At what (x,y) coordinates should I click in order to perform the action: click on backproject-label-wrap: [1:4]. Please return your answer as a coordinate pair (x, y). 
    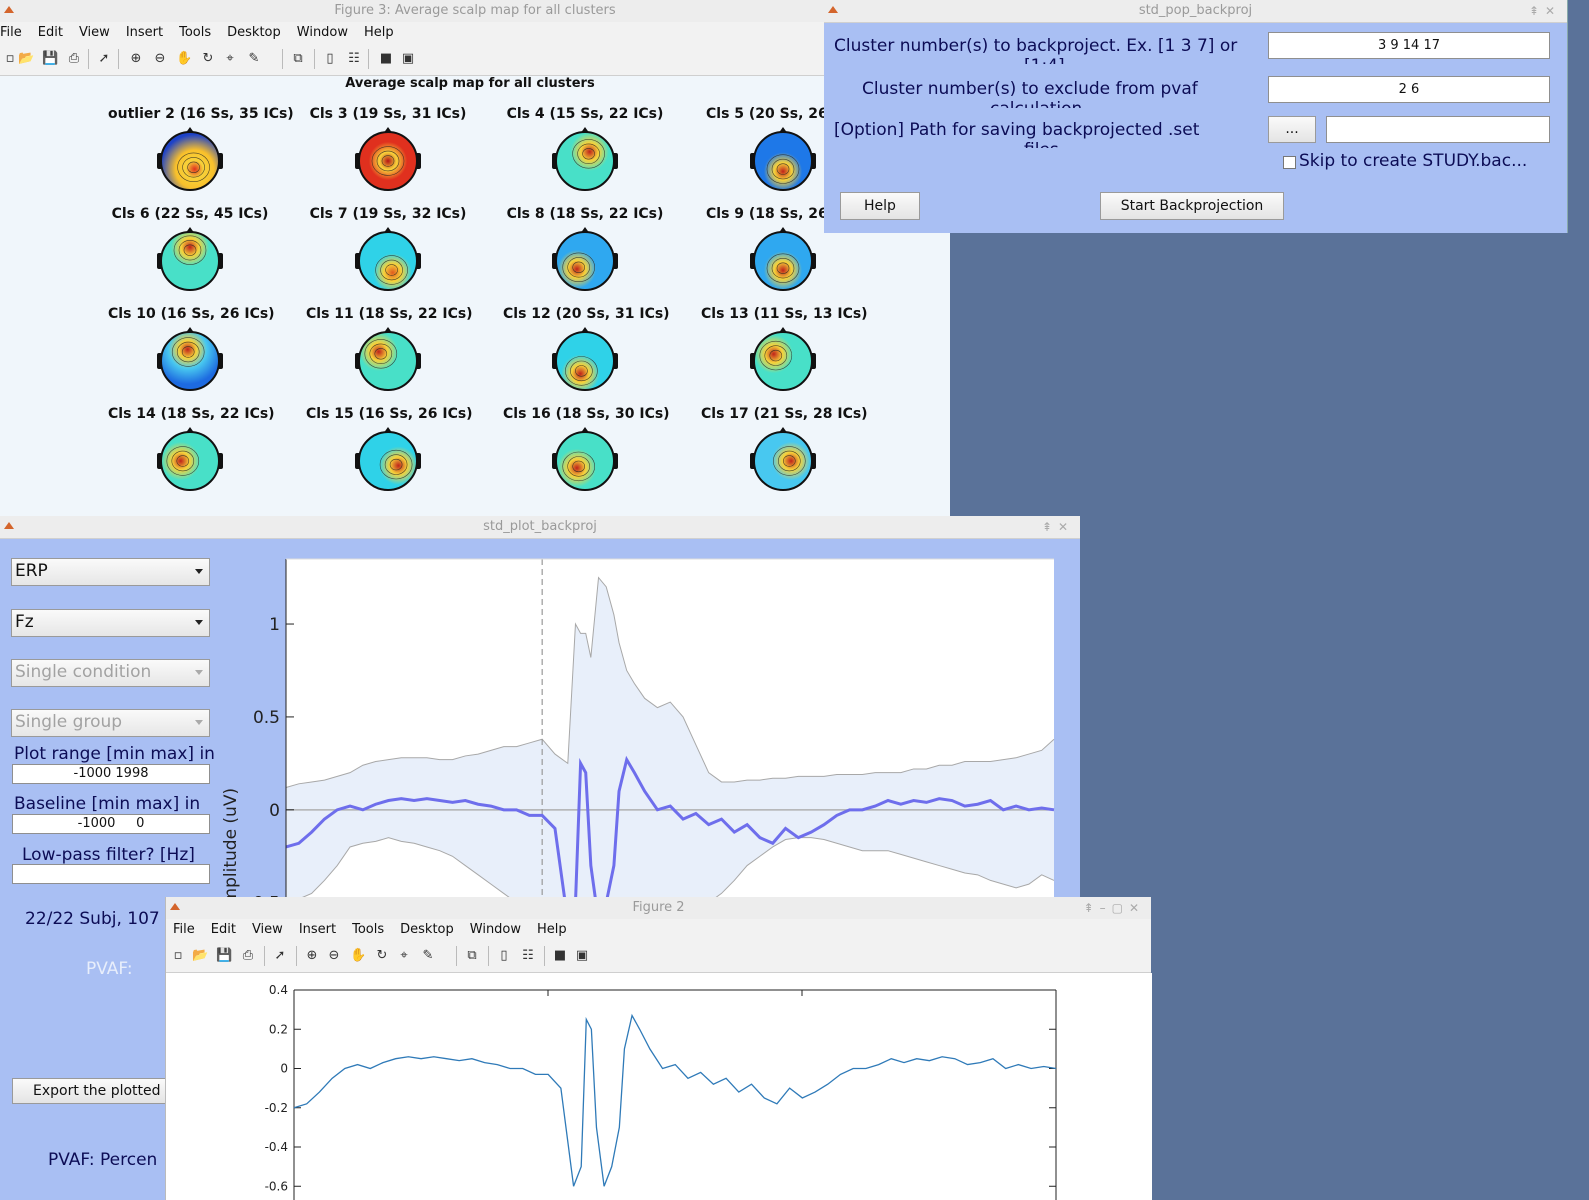
    Looking at the image, I should click on (1044, 60).